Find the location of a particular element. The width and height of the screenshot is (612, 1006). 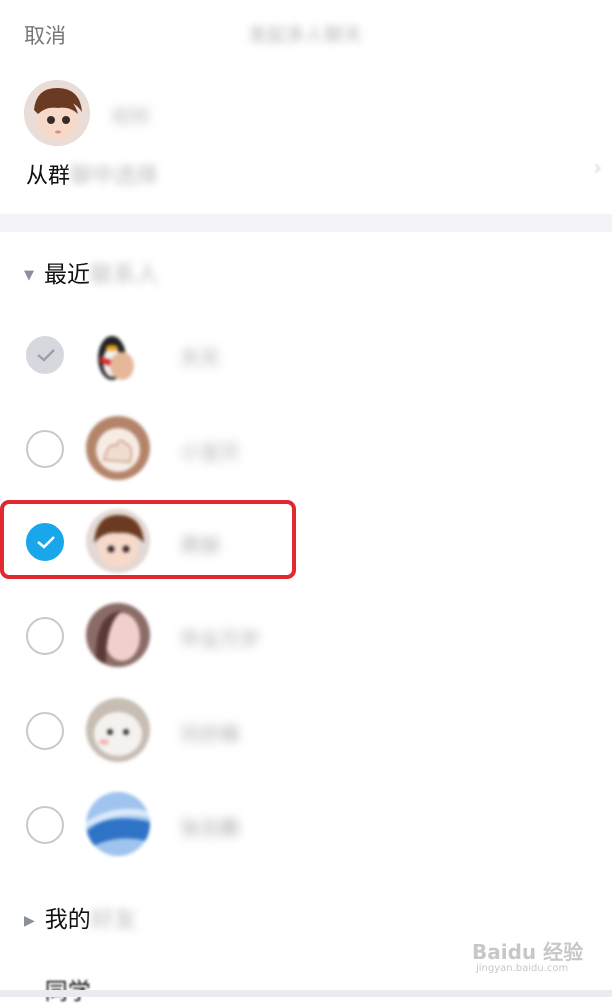

select-from-group-label: 从群 is located at coordinates (48, 176).